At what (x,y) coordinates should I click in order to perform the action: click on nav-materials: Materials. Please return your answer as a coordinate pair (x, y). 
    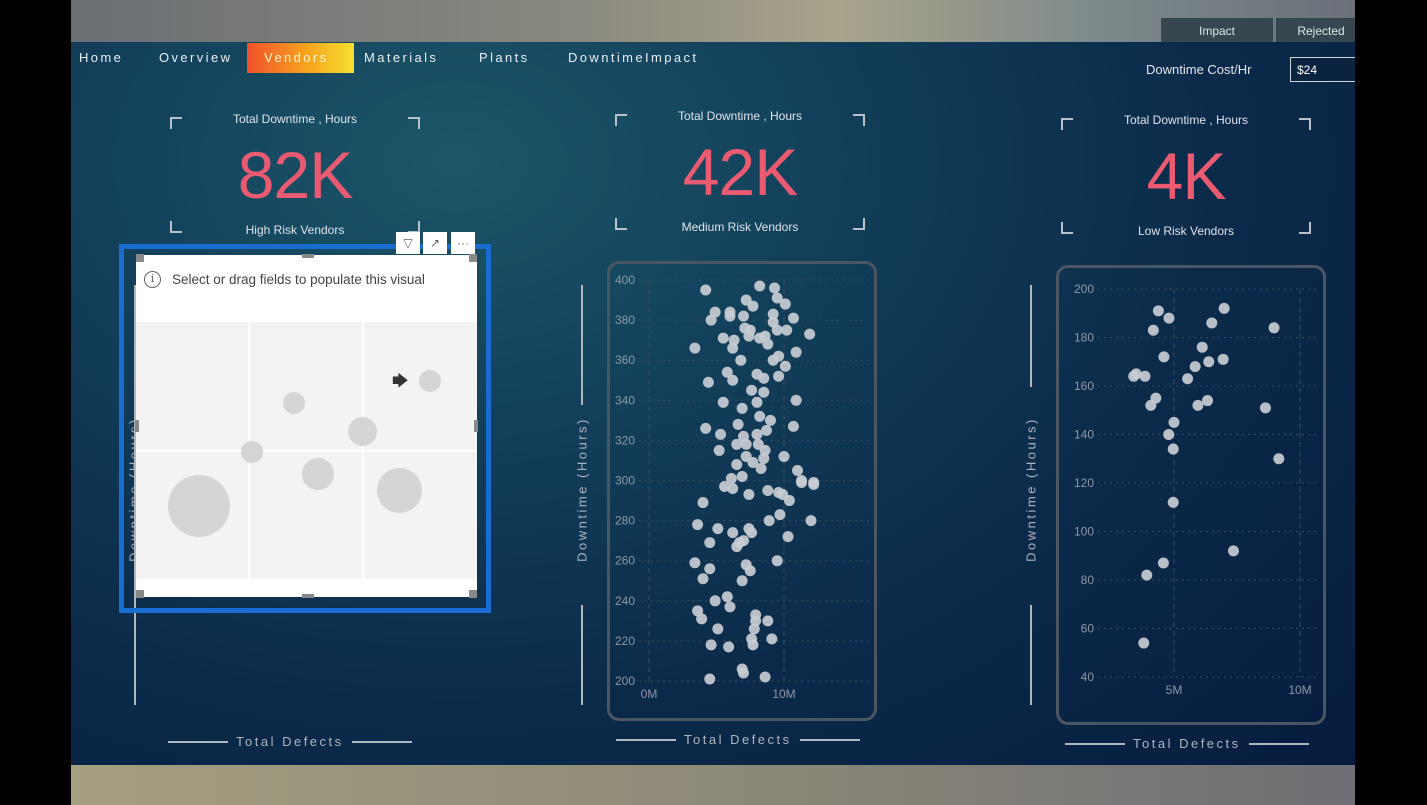
    Looking at the image, I should click on (401, 58).